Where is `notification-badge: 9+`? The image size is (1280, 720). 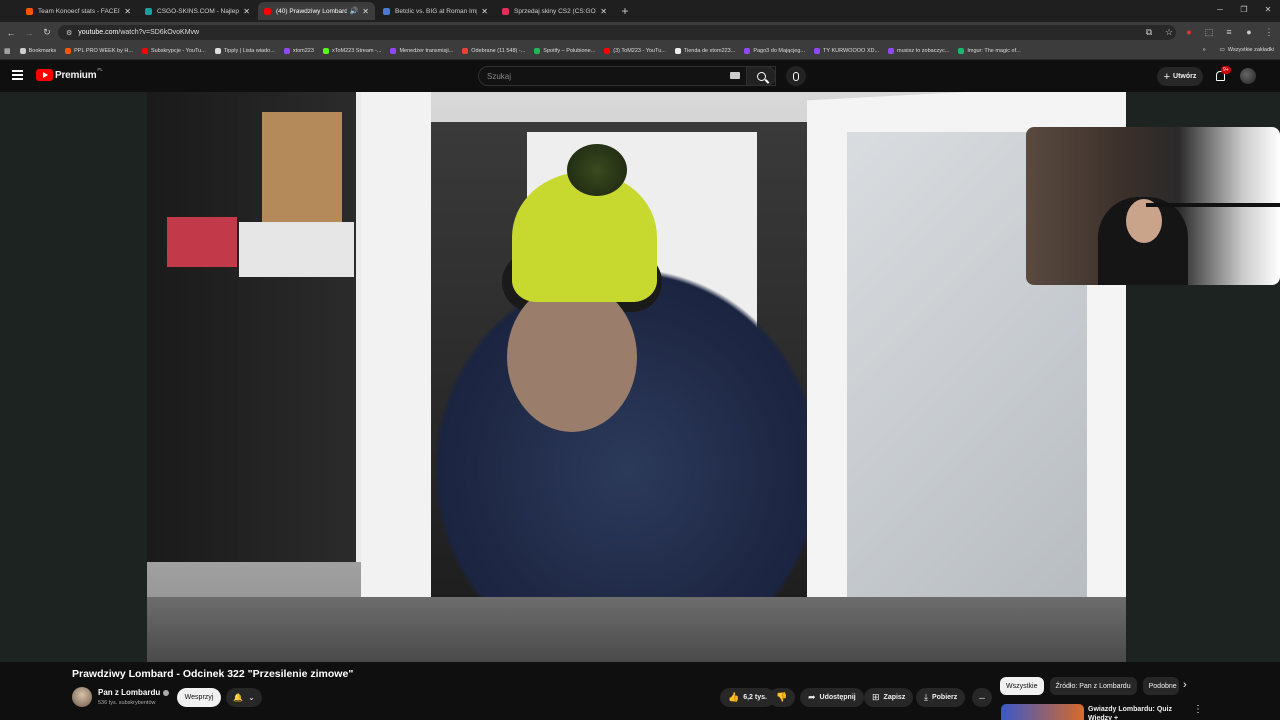
notification-badge: 9+ is located at coordinates (1226, 70).